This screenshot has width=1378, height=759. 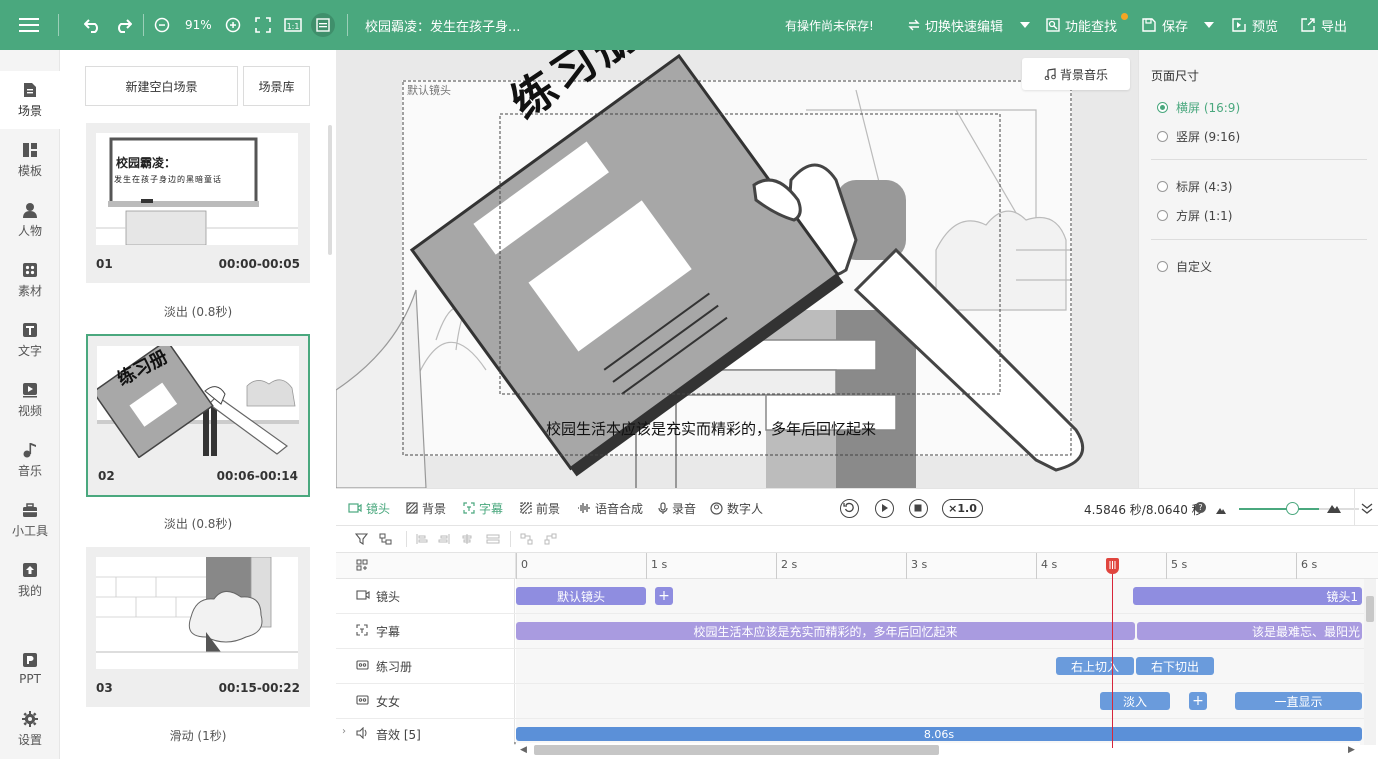 I want to click on playhead-handle, so click(x=1112, y=566).